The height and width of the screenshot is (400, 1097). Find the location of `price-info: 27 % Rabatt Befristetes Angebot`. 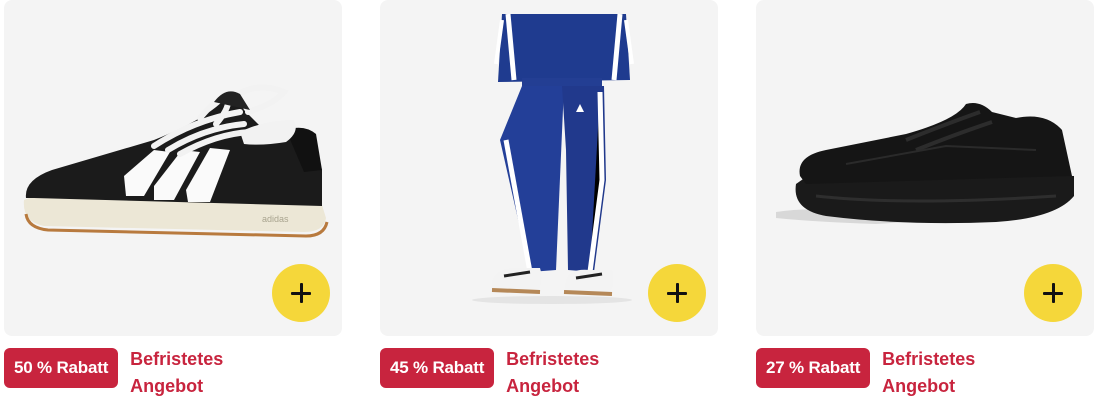

price-info: 27 % Rabatt Befristetes Angebot is located at coordinates (889, 373).